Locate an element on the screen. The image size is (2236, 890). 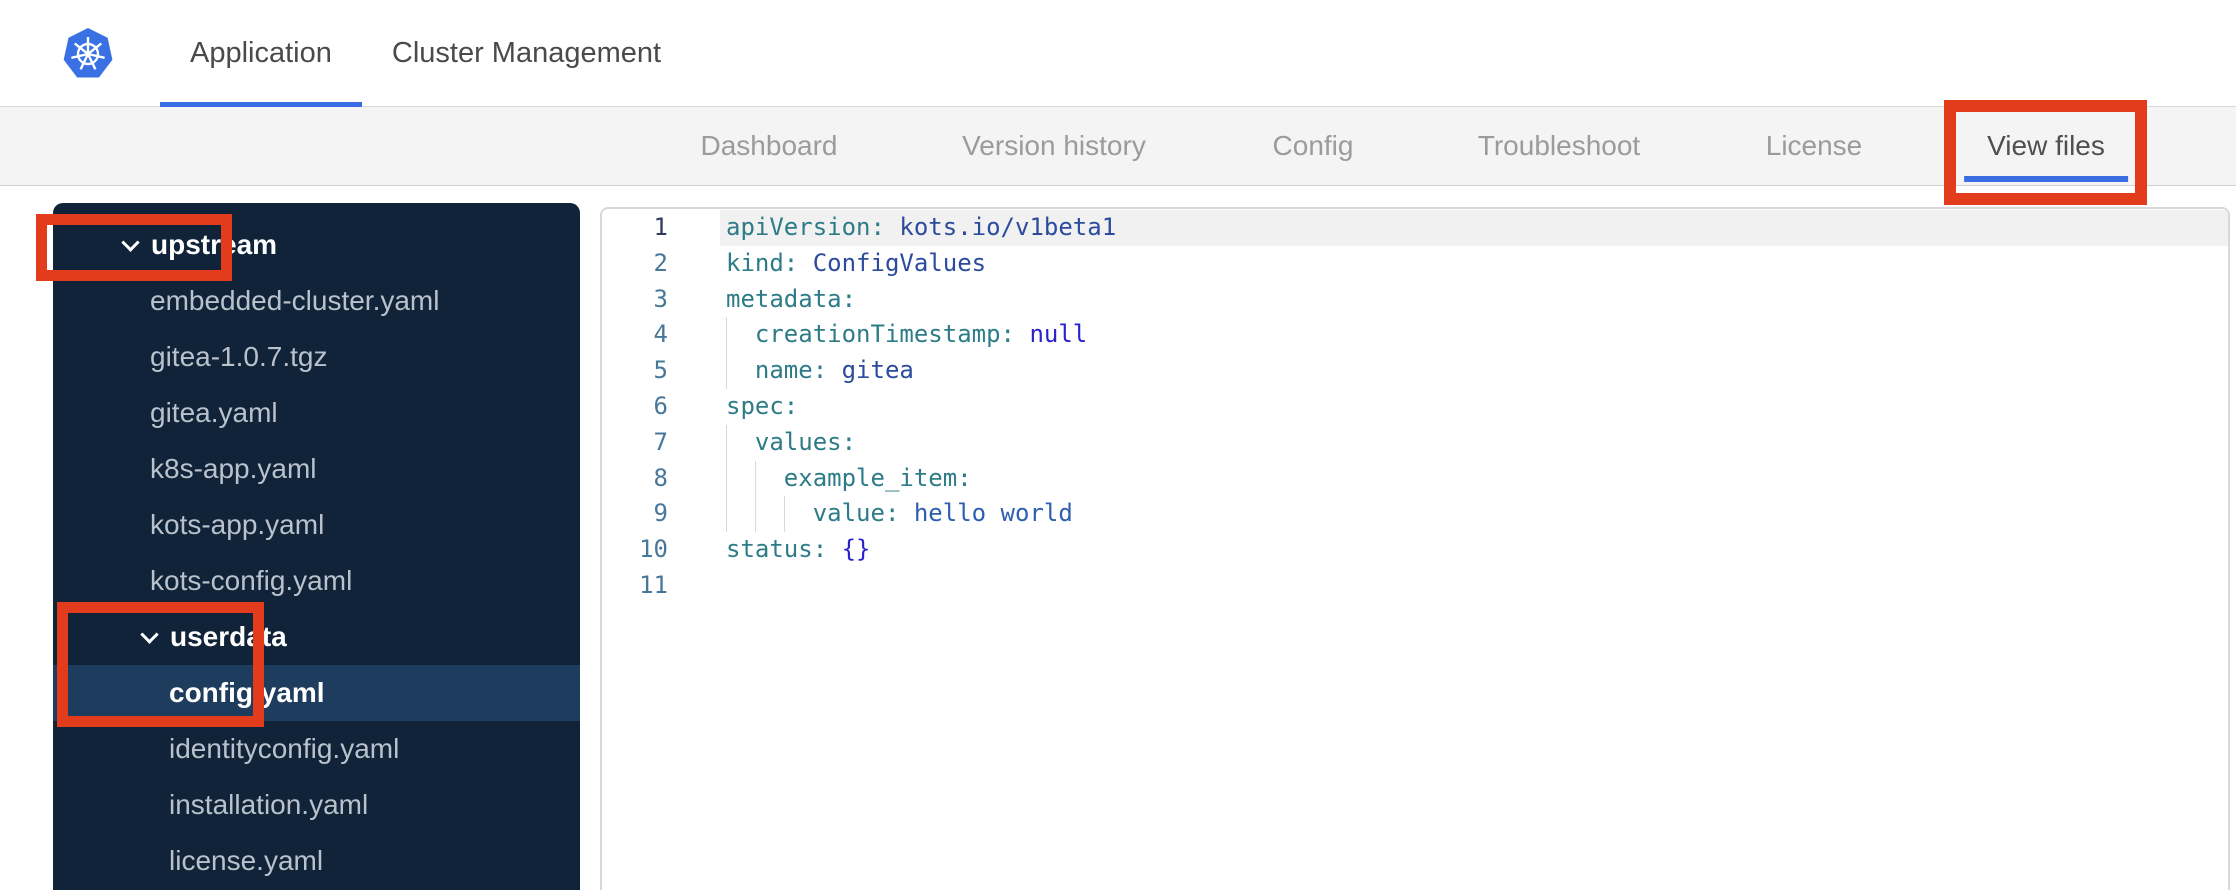
code-line-4: 4 creationTimestamp: null is located at coordinates (1415, 335).